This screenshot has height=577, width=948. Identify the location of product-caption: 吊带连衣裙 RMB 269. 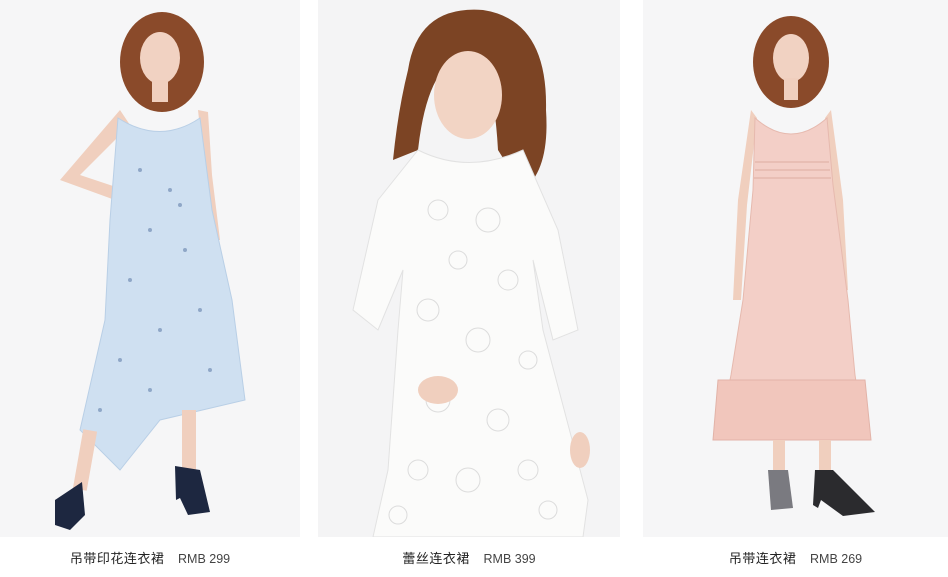
(795, 557).